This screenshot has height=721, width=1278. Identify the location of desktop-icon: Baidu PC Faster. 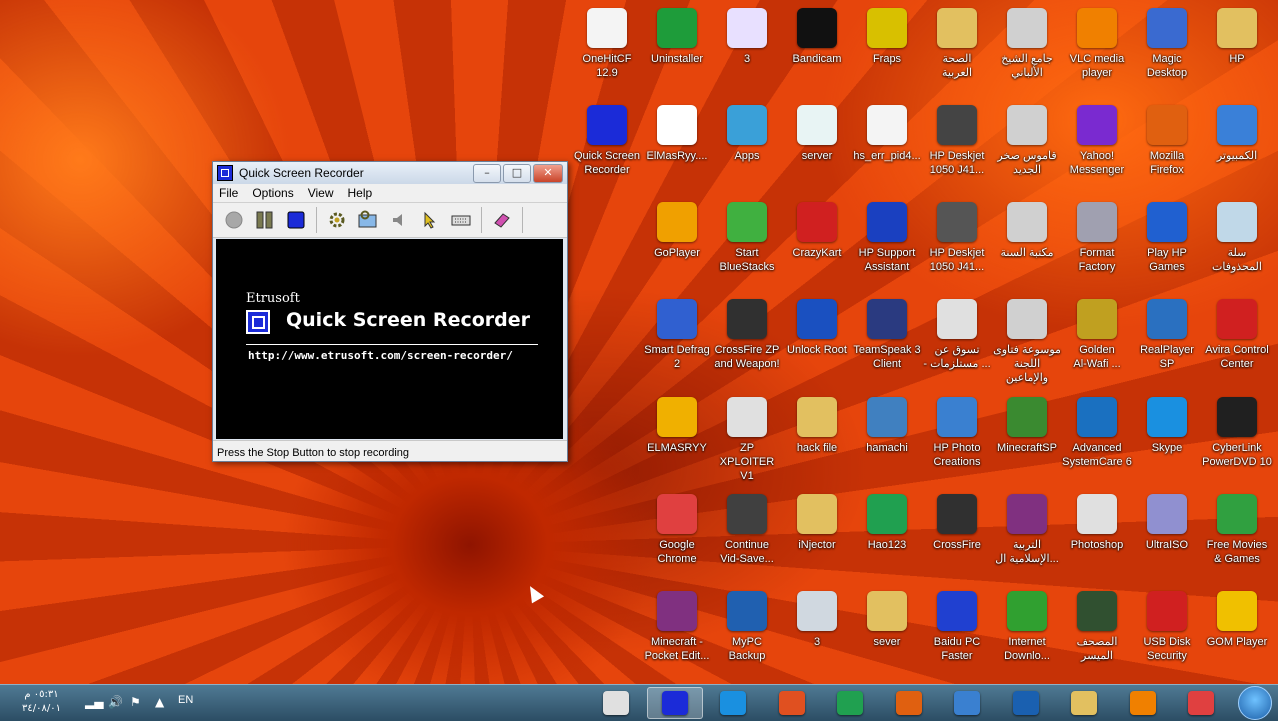
(957, 627).